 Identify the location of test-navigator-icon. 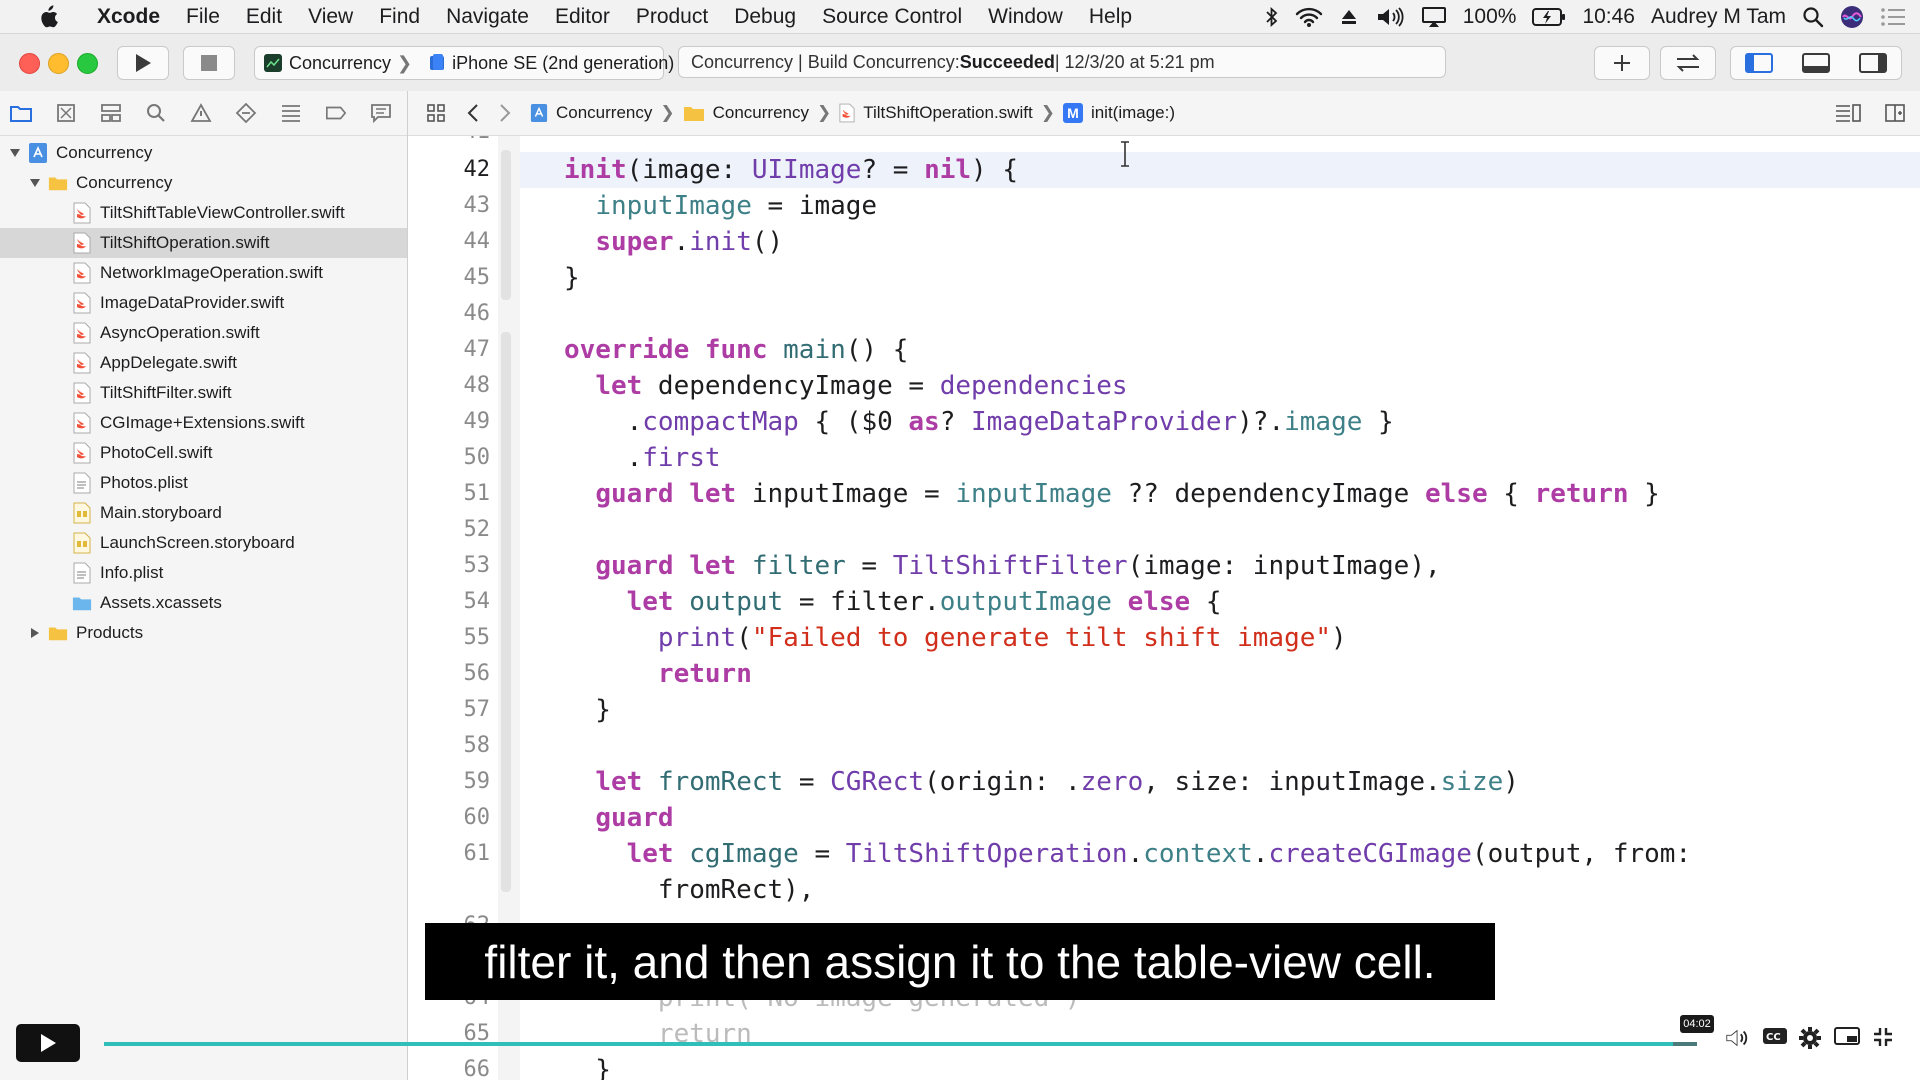
(246, 113).